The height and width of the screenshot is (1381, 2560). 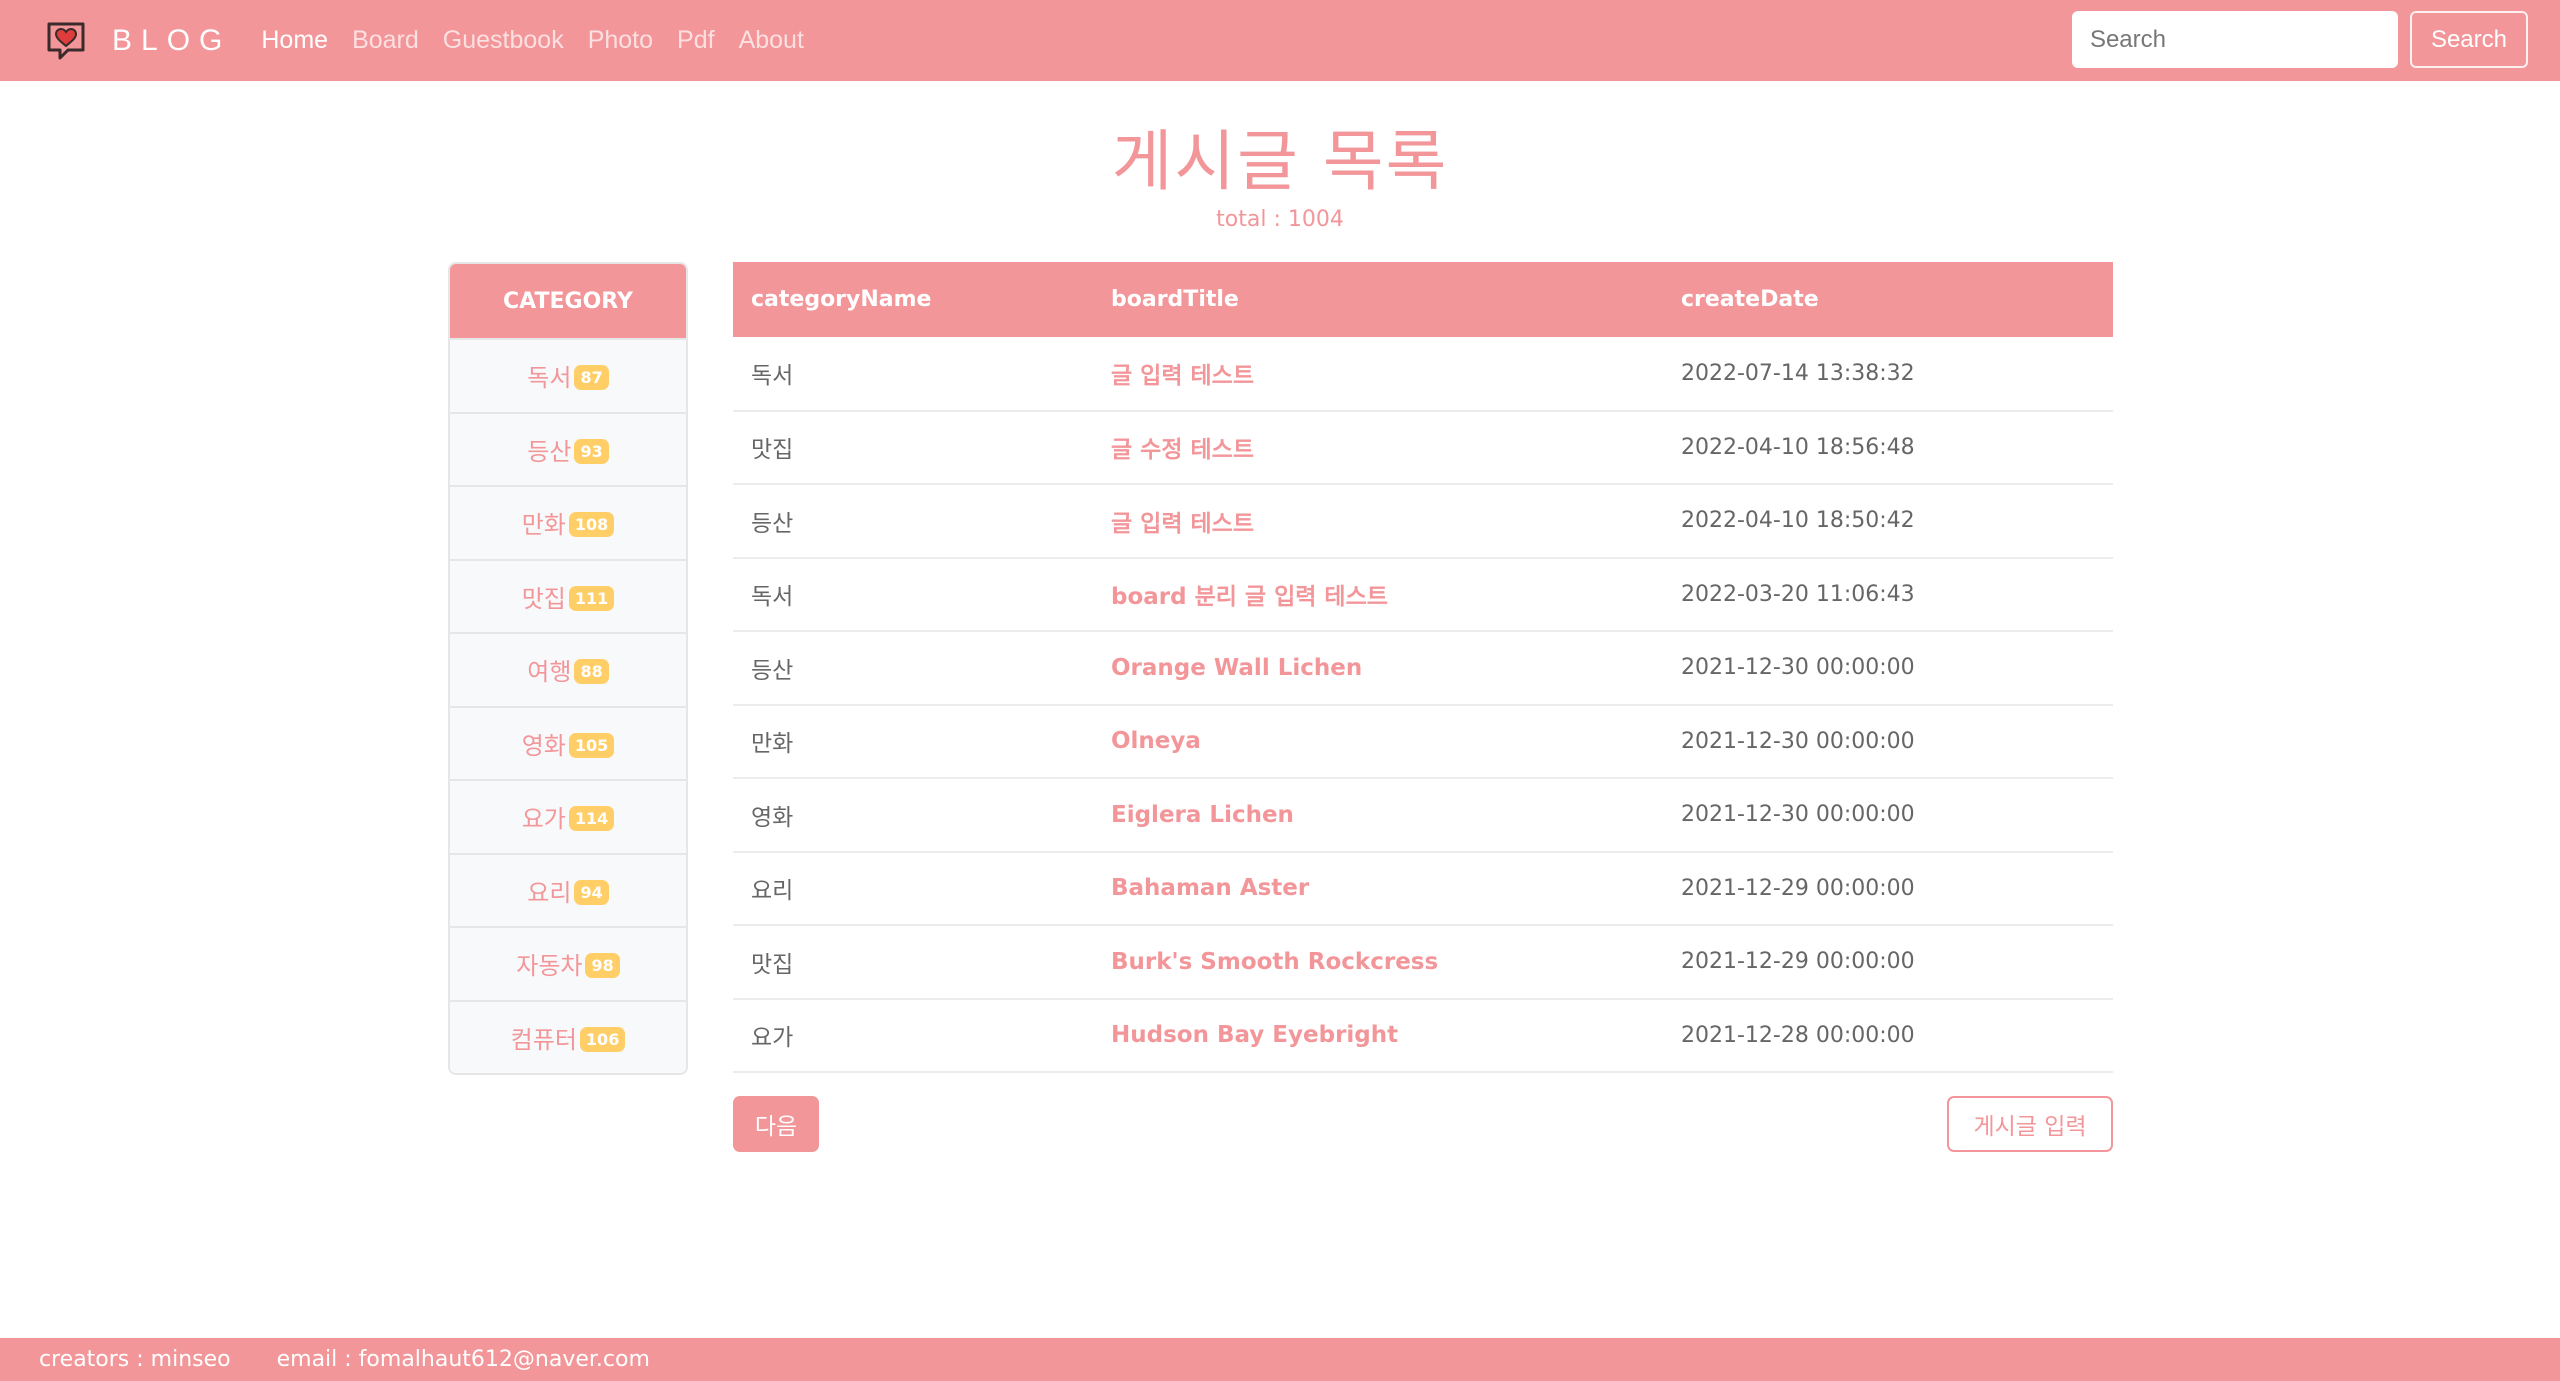 I want to click on search-button: Search, so click(x=2468, y=39).